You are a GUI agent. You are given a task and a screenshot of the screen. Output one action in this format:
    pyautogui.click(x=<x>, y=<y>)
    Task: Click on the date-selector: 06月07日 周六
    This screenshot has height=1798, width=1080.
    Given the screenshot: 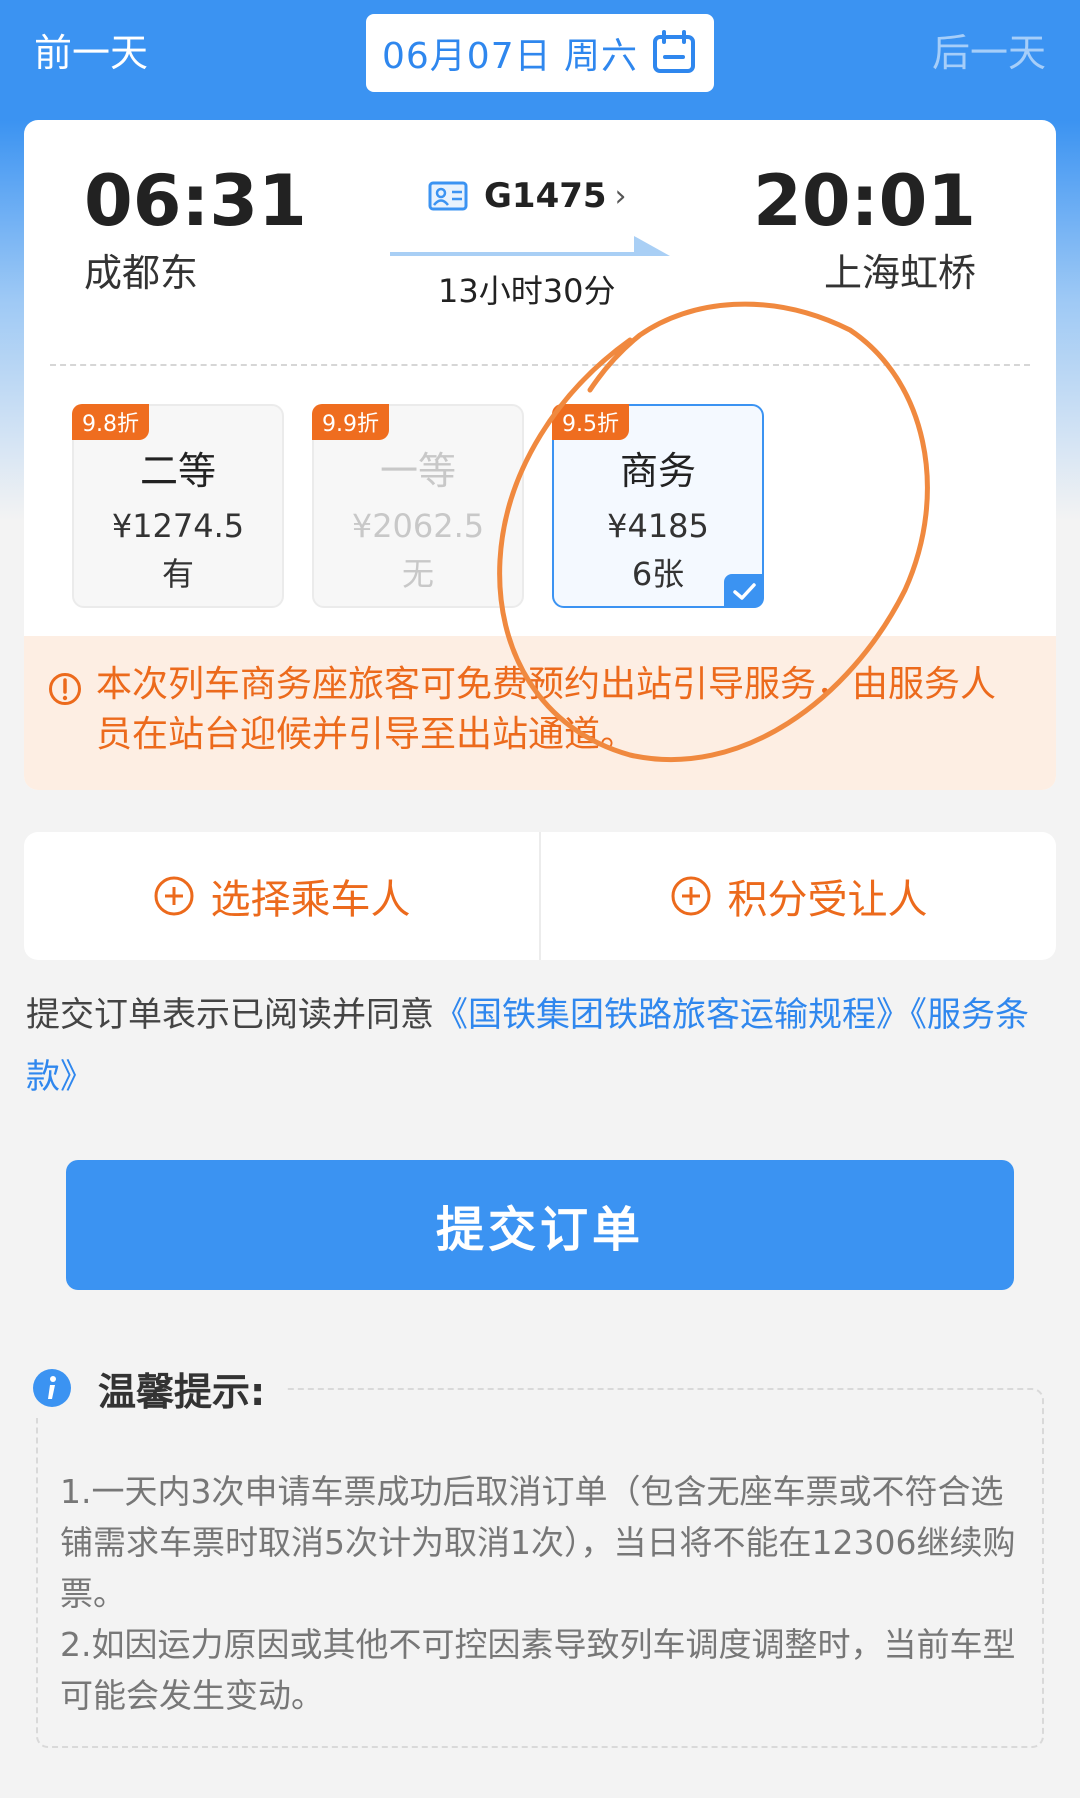 What is the action you would take?
    pyautogui.click(x=540, y=53)
    